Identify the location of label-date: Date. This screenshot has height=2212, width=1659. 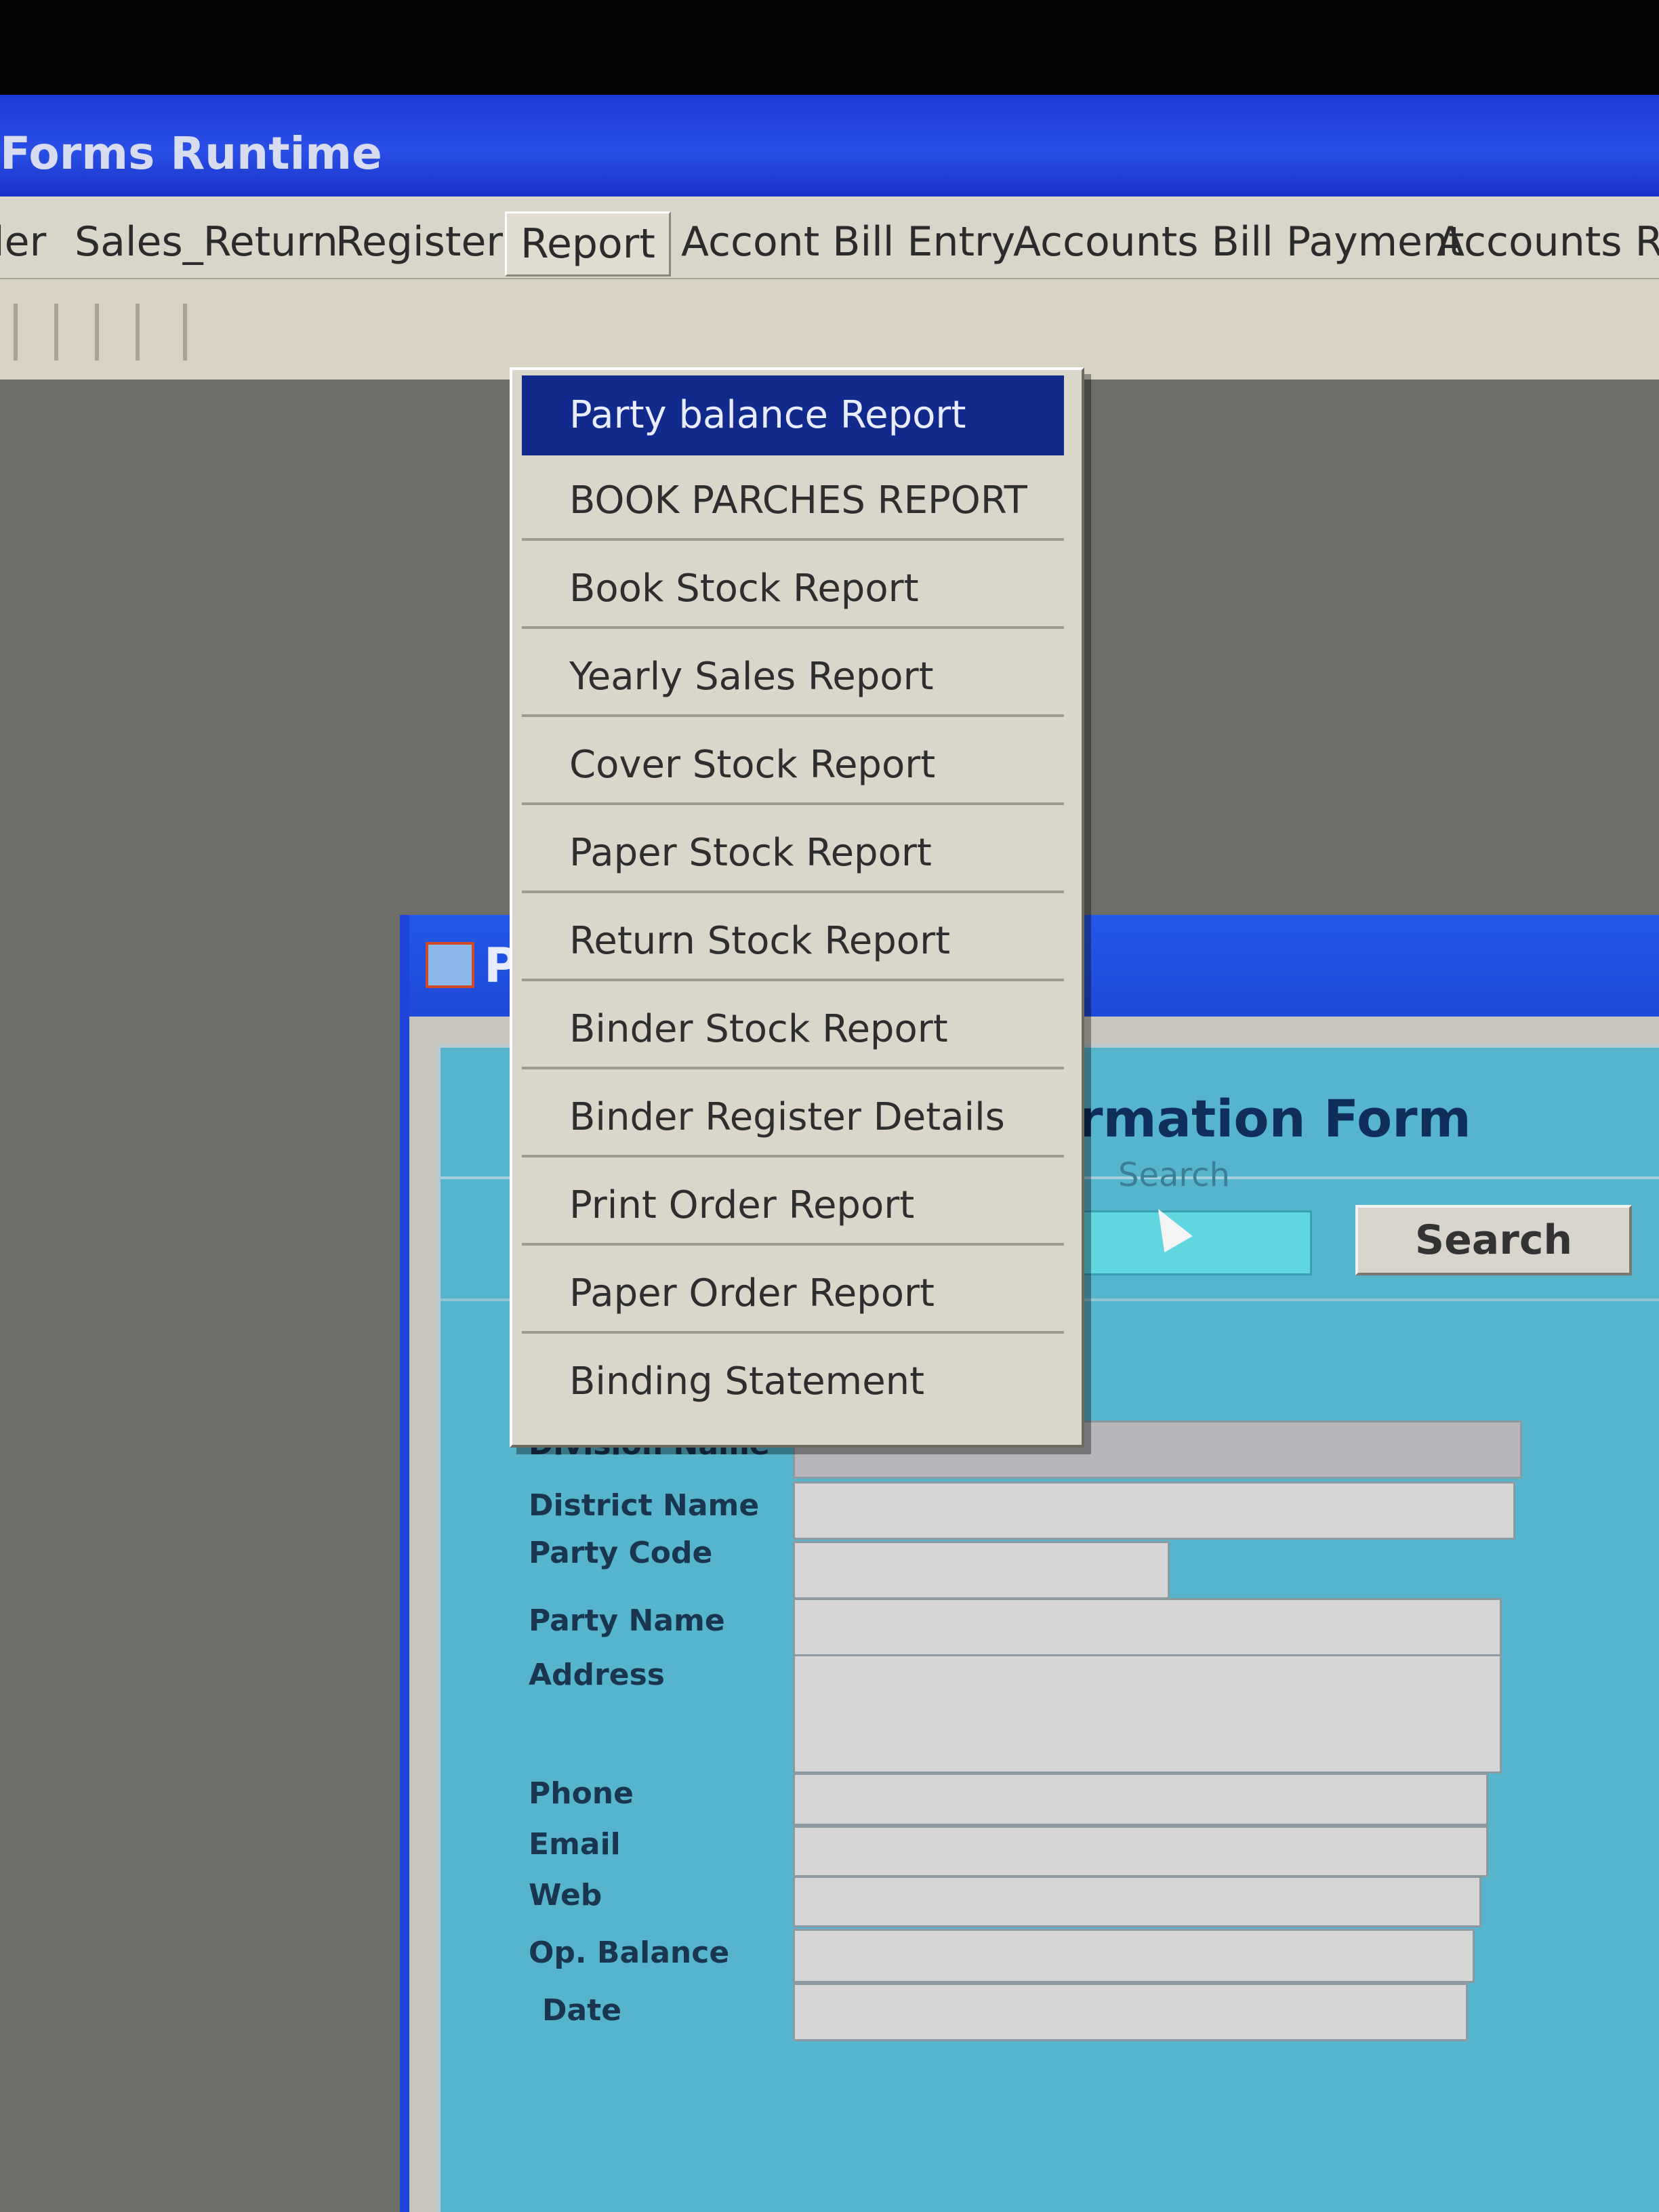
(582, 2011).